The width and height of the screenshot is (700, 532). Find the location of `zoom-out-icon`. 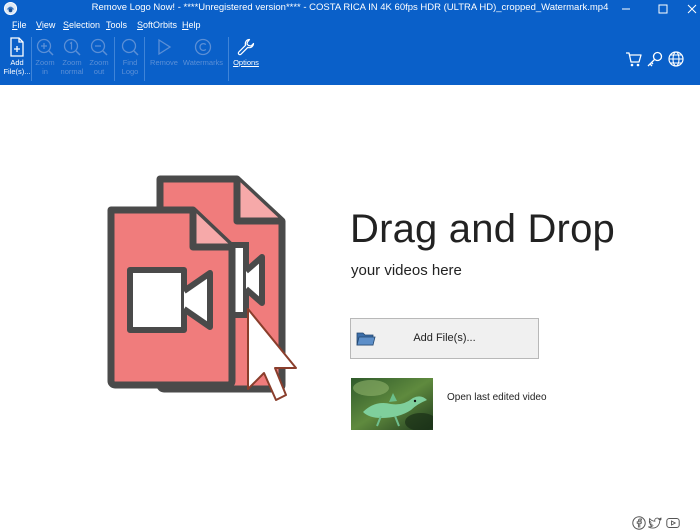

zoom-out-icon is located at coordinates (99, 47).